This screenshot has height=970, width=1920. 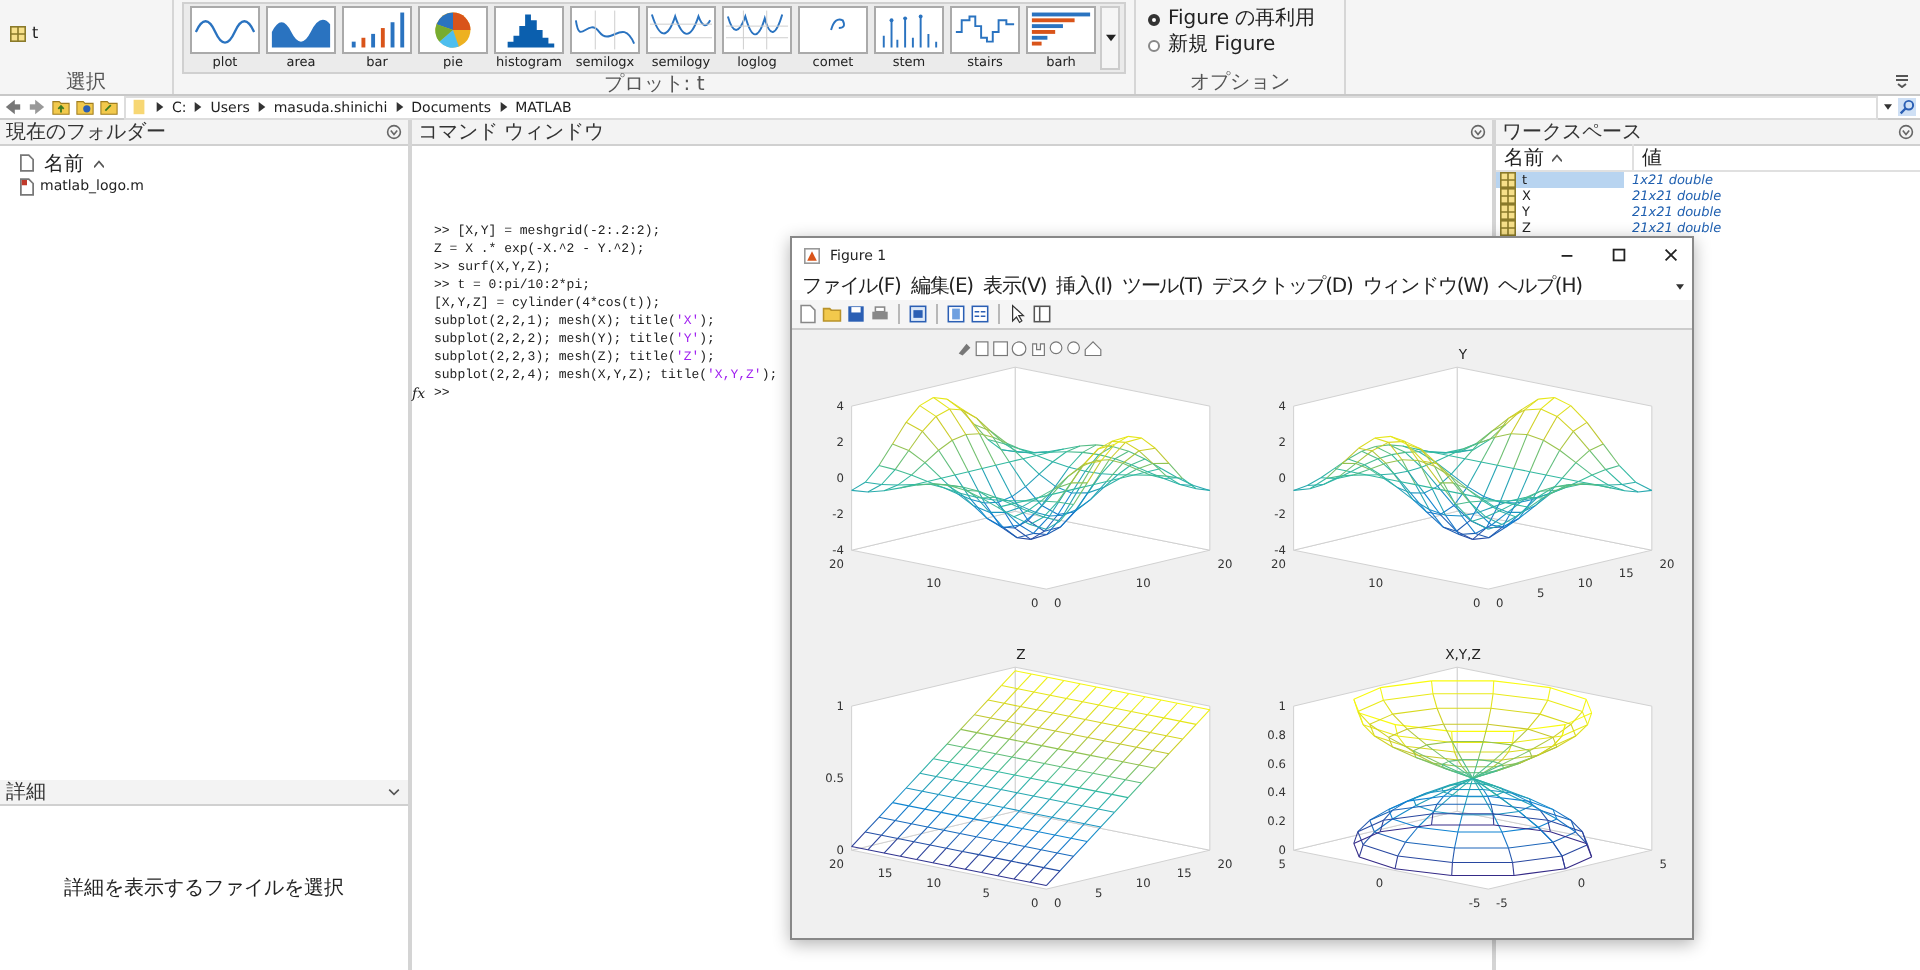 What do you see at coordinates (27, 186) in the screenshot?
I see `script-file-icon` at bounding box center [27, 186].